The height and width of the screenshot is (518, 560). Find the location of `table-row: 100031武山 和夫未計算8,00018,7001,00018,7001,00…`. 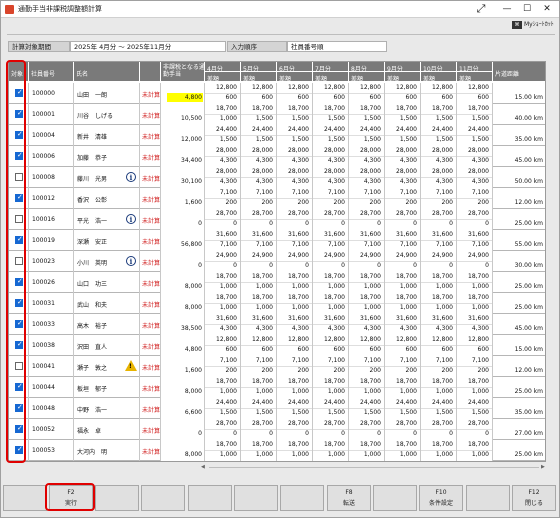

table-row: 100031武山 和夫未計算8,00018,7001,00018,7001,00… is located at coordinates (277, 303).